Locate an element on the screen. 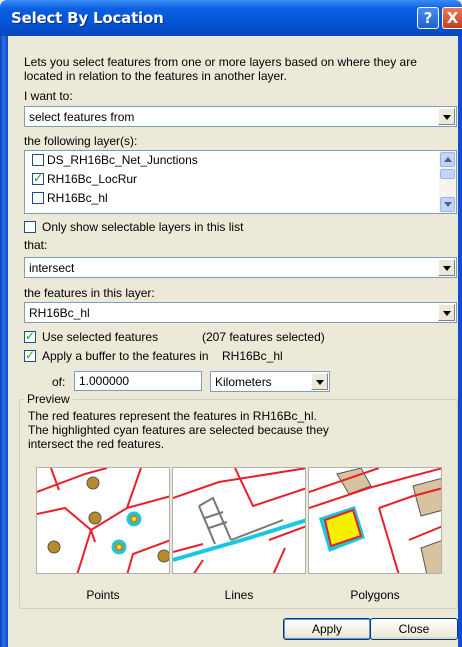 Image resolution: width=462 pixels, height=647 pixels. apply-button: Apply is located at coordinates (327, 629).